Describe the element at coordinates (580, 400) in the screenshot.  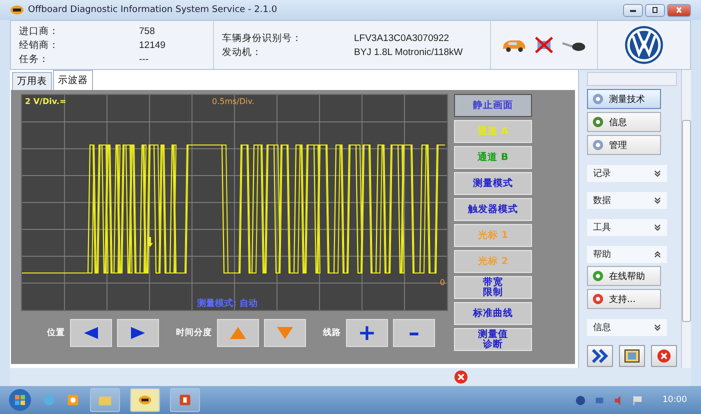
I see `tray-icon` at that location.